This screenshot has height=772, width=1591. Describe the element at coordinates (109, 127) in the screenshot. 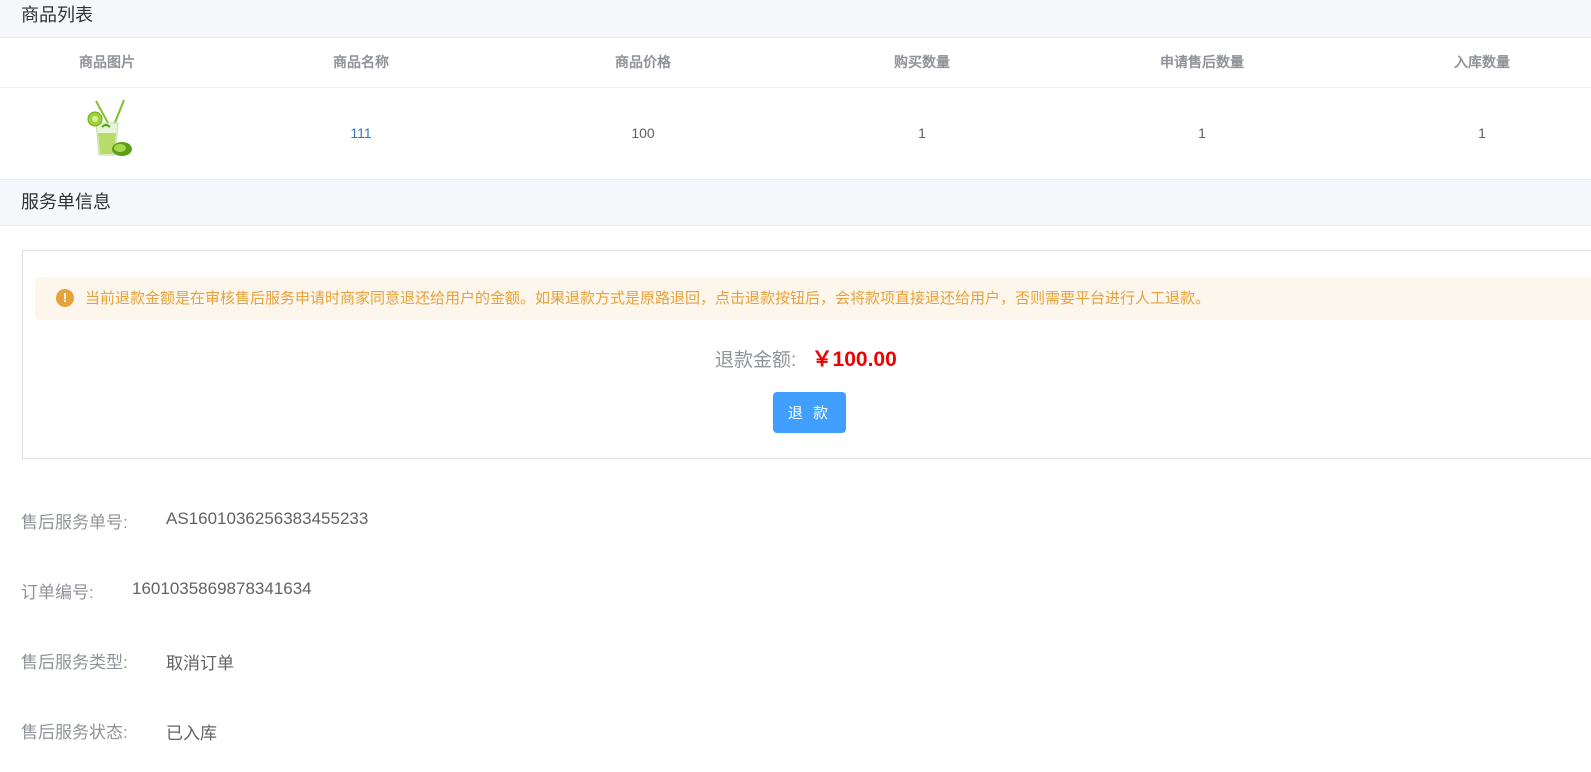

I see `mojito-drink-image` at that location.